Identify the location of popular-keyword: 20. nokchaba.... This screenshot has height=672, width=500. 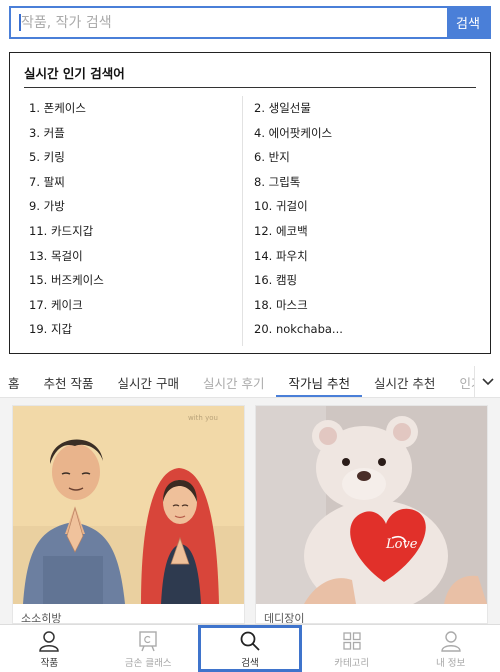
(298, 329).